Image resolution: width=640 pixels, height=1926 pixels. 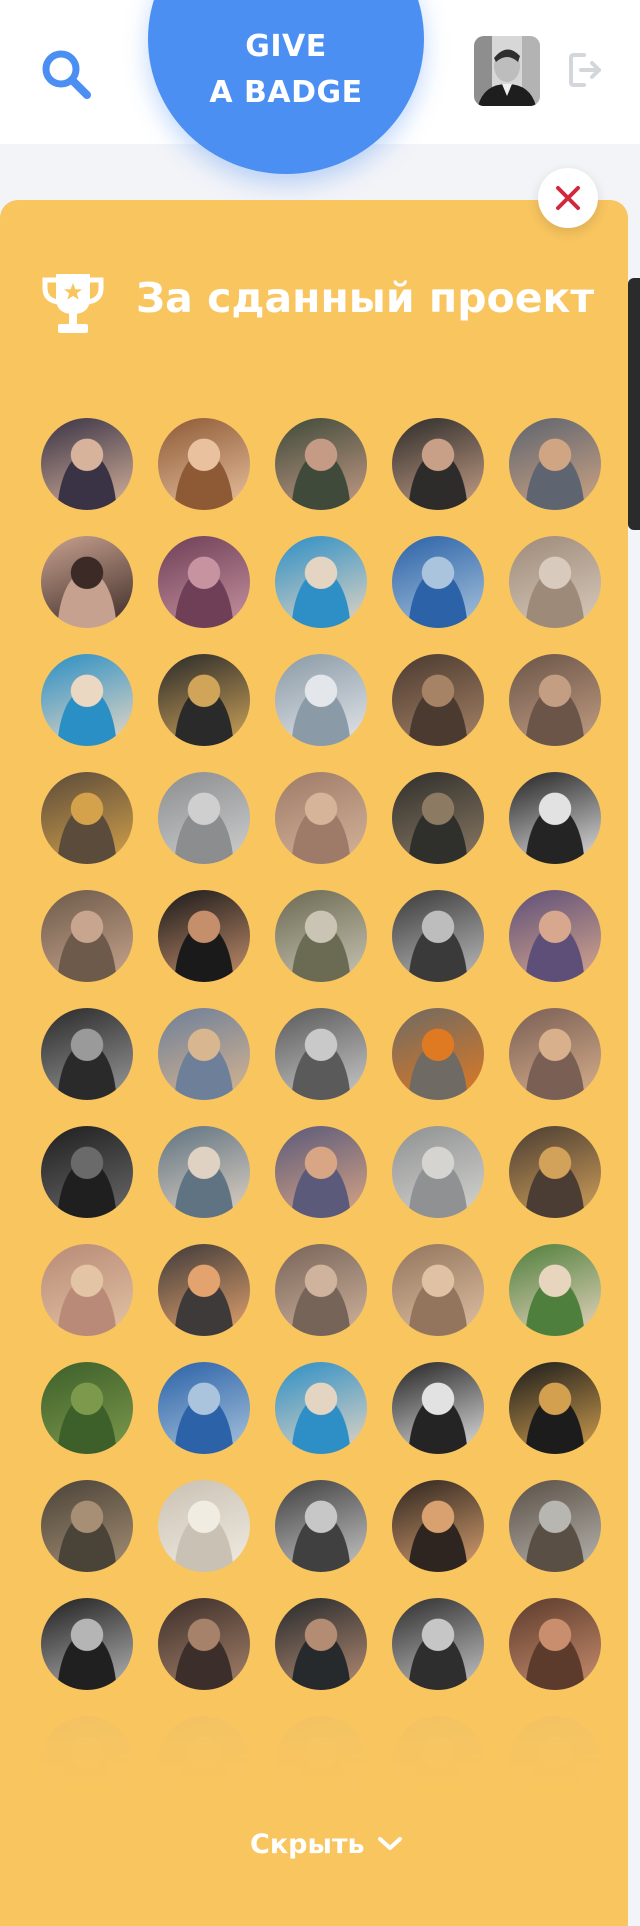 I want to click on logout-button, so click(x=586, y=70).